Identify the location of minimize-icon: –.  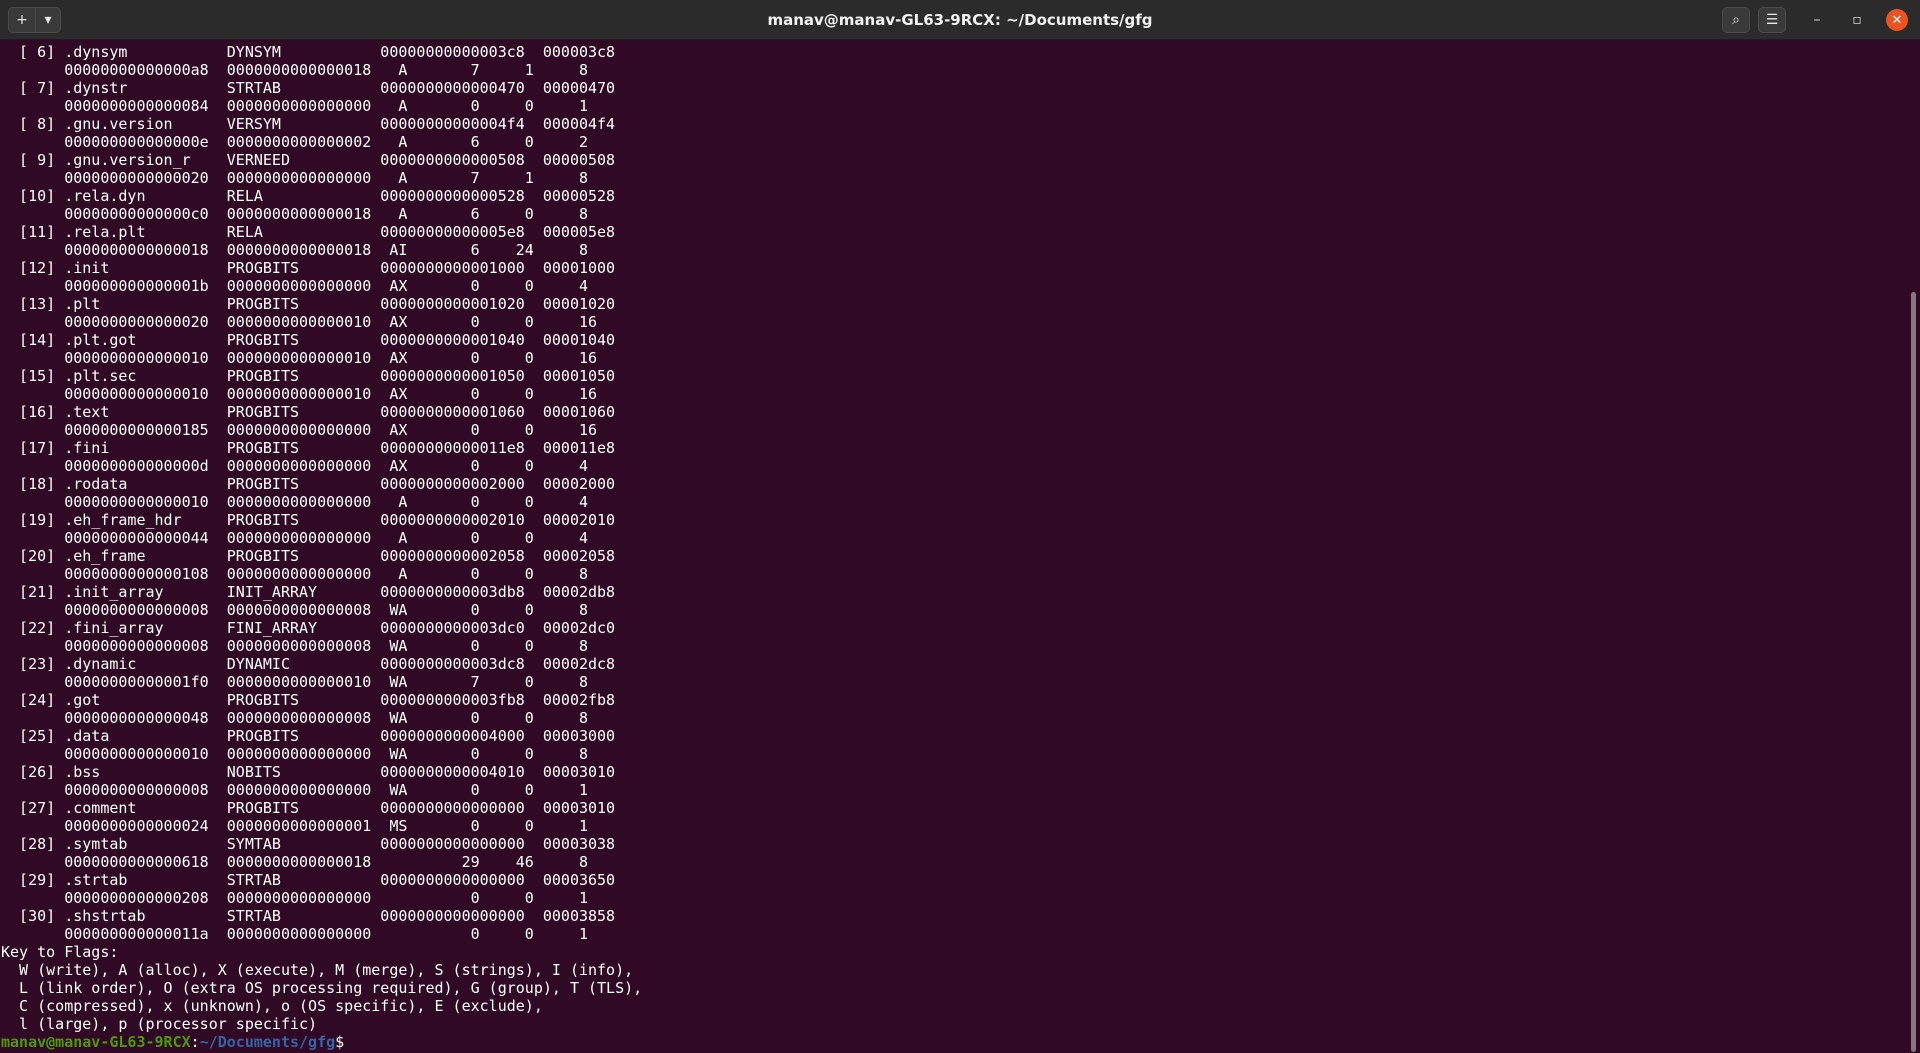
(1817, 20).